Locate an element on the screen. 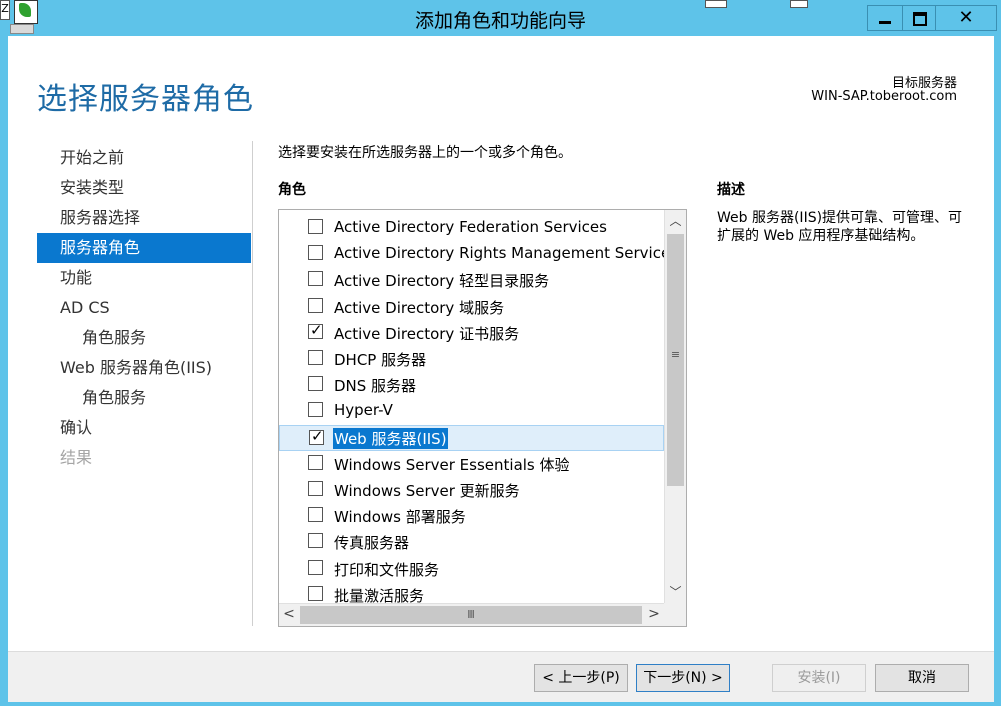 This screenshot has width=1001, height=706. maximize-button is located at coordinates (919, 18).